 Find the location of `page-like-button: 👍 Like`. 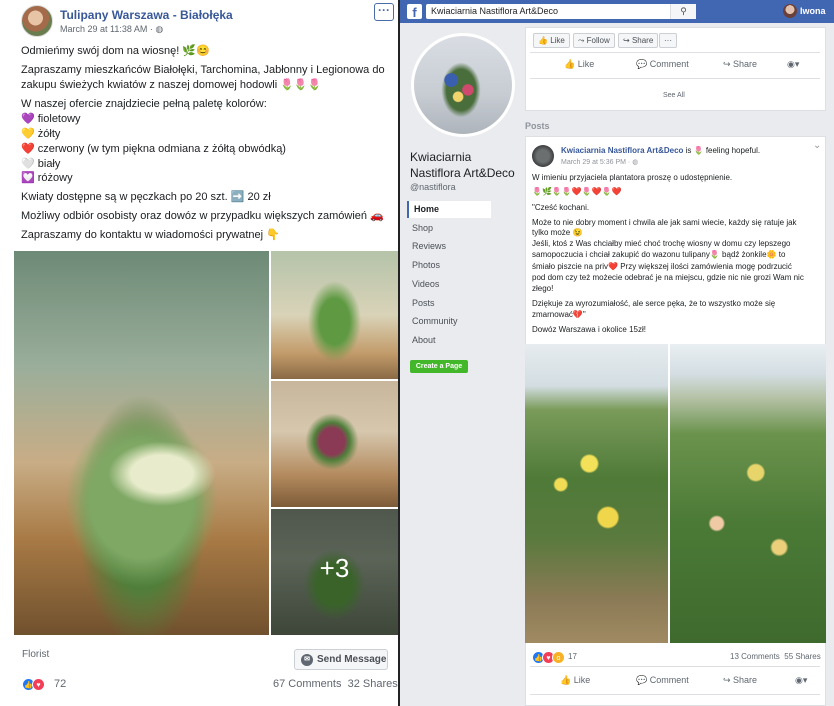

page-like-button: 👍 Like is located at coordinates (551, 40).